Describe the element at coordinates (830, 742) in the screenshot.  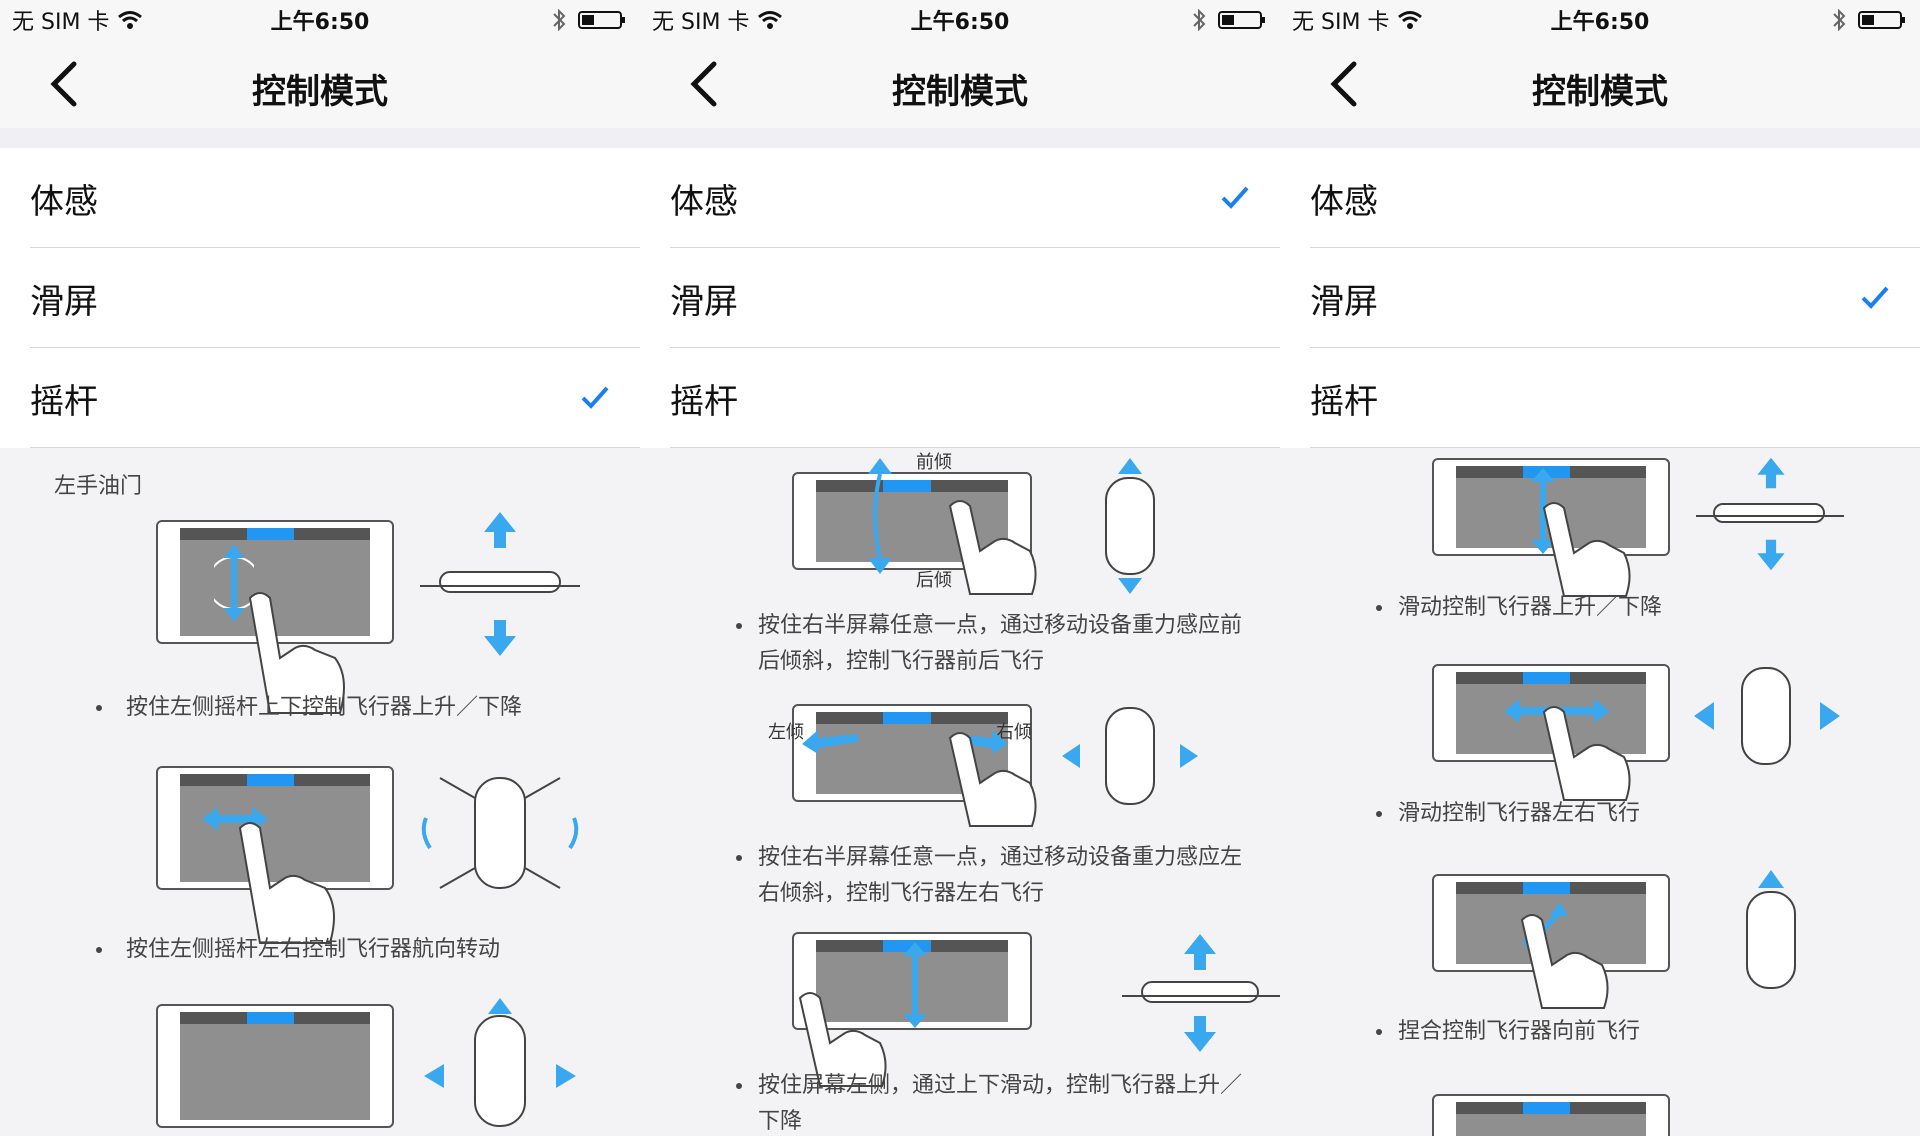
I see `left-arrow-icon` at that location.